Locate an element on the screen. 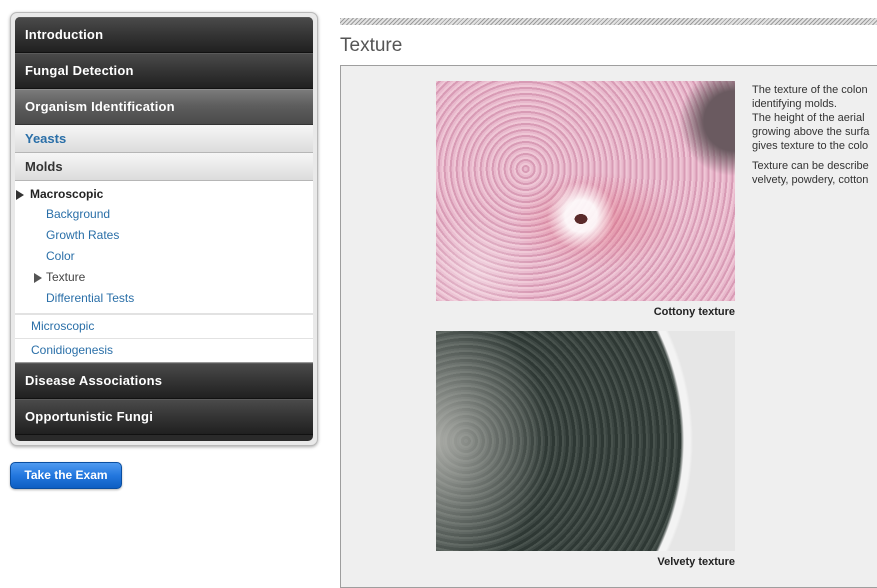 This screenshot has height=588, width=877. nav-yeasts: Yeasts is located at coordinates (164, 139).